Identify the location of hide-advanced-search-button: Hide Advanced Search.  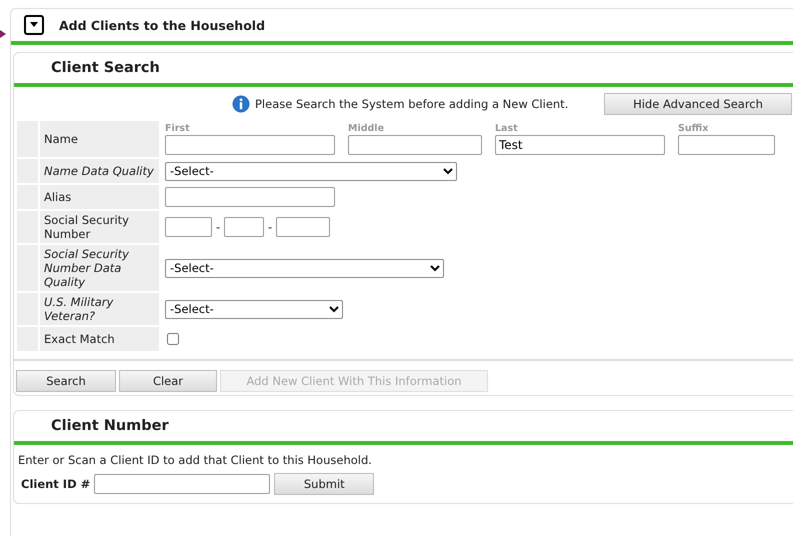
(698, 104).